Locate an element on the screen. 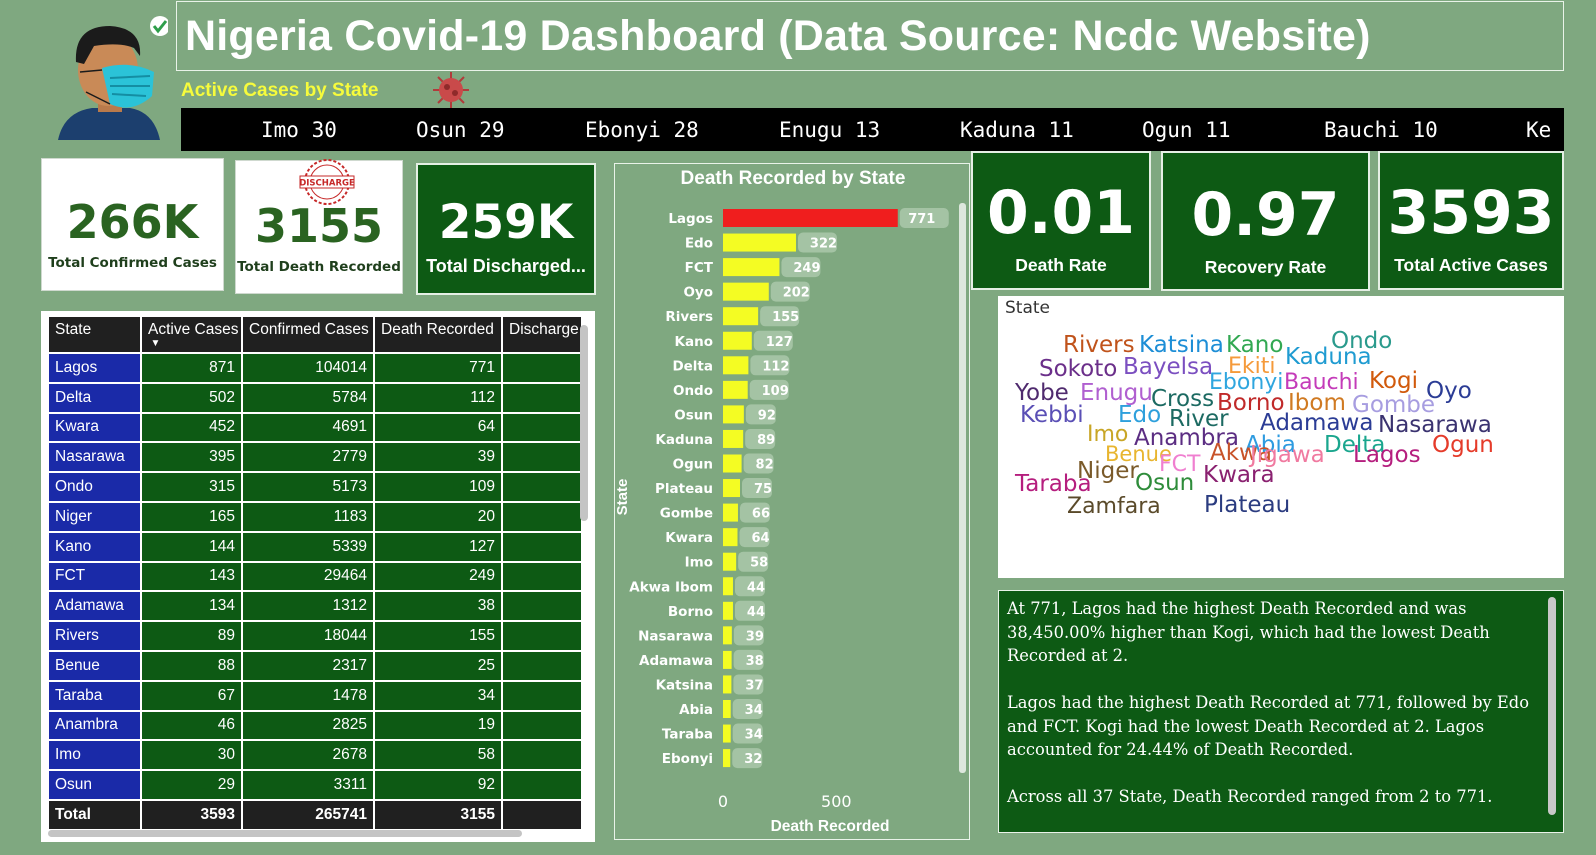  number-cell: 5784 is located at coordinates (308, 397).